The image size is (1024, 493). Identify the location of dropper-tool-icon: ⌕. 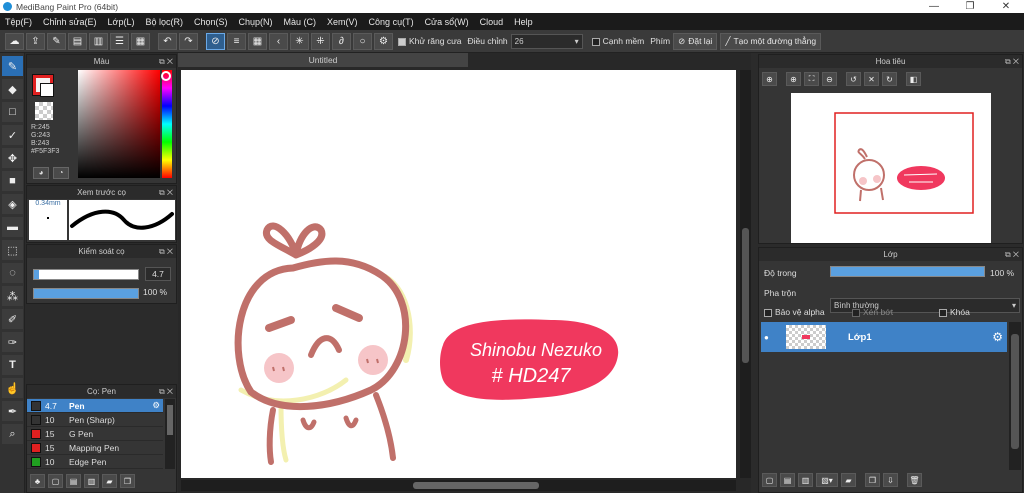
(12, 434).